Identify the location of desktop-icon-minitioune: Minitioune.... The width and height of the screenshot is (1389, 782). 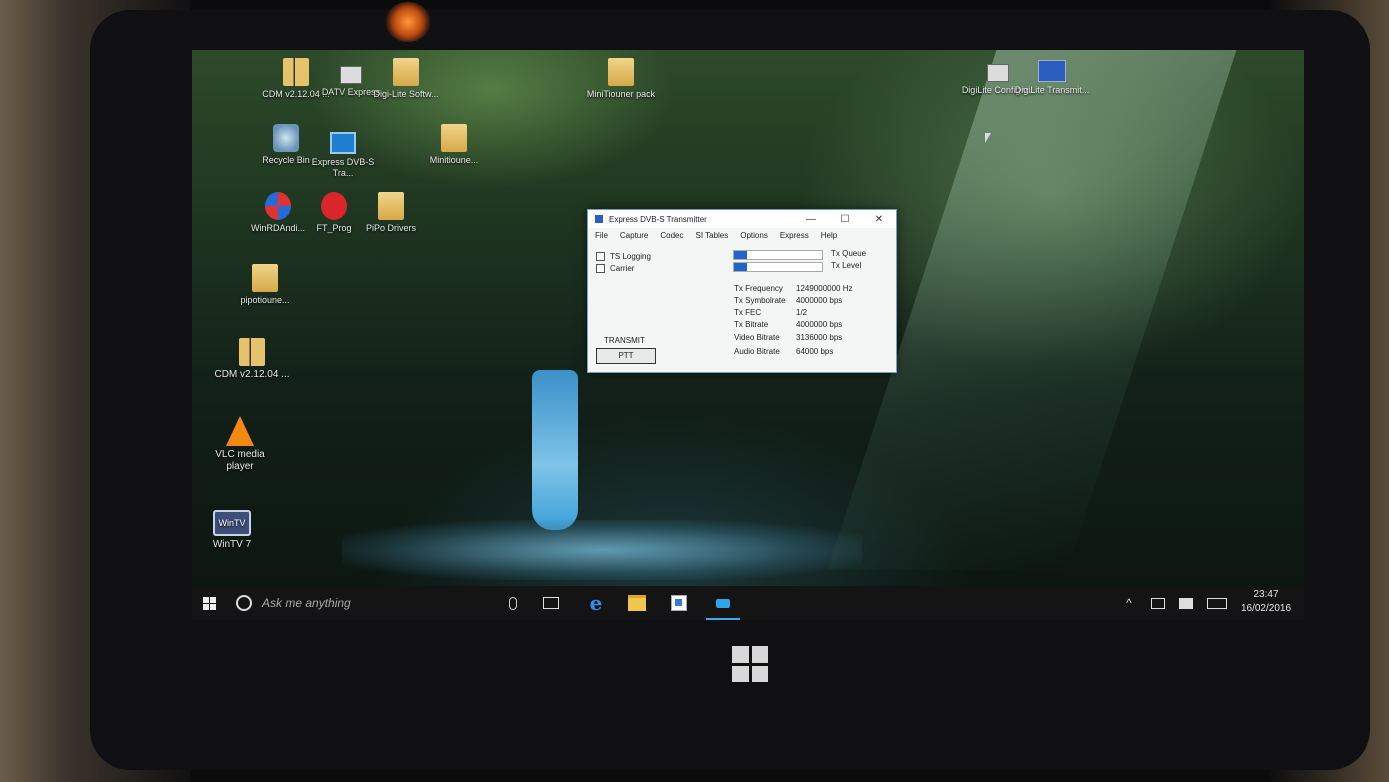
(454, 145).